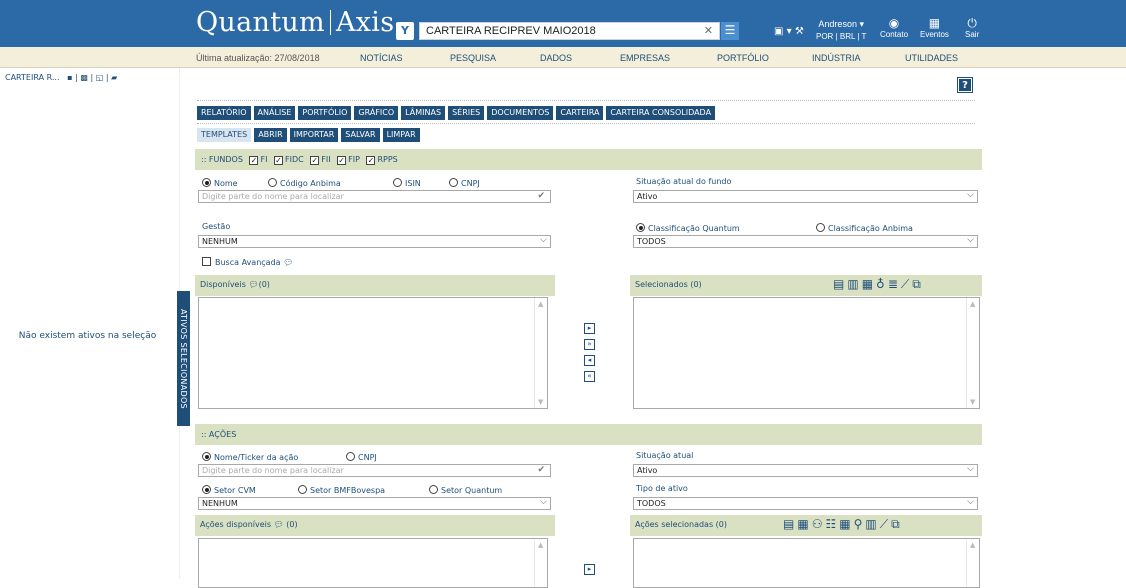  Describe the element at coordinates (433, 489) in the screenshot. I see `radio-setor-quantum-button` at that location.